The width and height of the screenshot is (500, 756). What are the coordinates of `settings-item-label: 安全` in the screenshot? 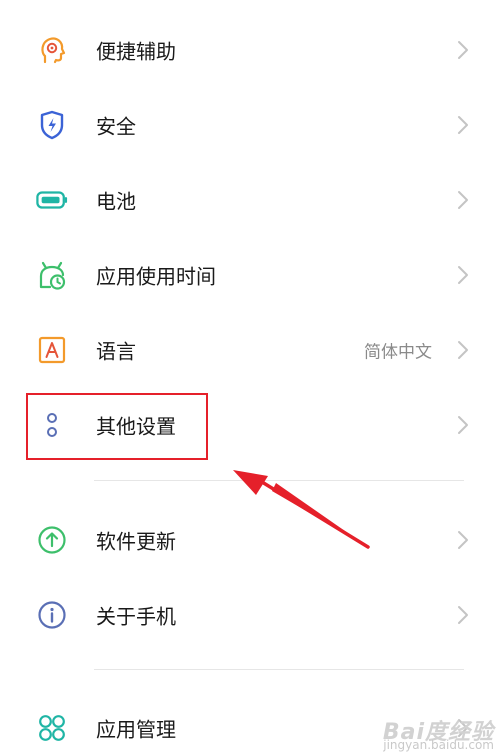 It's located at (116, 126).